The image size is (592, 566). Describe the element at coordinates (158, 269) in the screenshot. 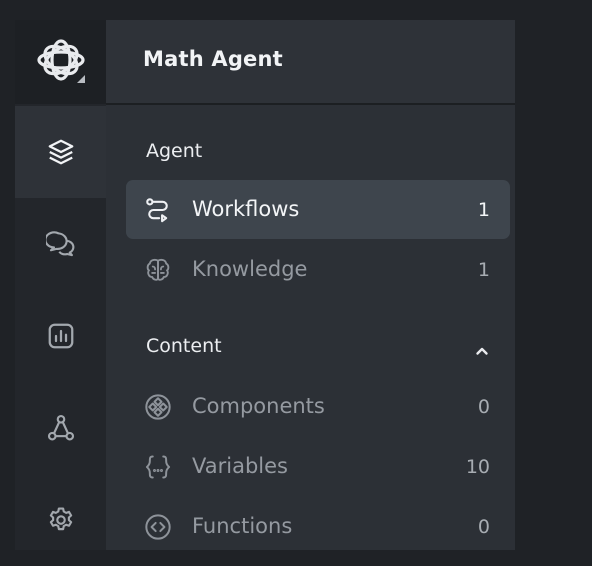

I see `brain-icon` at that location.